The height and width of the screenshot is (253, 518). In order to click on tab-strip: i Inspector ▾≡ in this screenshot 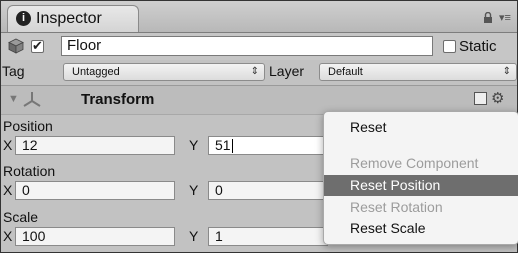, I will do `click(259, 17)`.